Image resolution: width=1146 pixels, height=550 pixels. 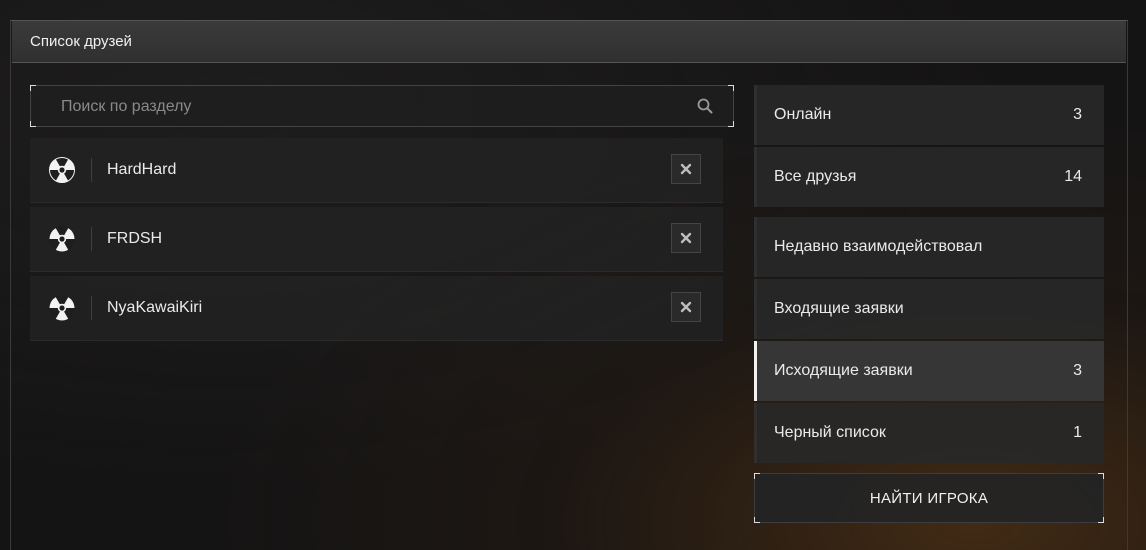 What do you see at coordinates (878, 246) in the screenshot?
I see `category-label: Недавно взаимодействовал` at bounding box center [878, 246].